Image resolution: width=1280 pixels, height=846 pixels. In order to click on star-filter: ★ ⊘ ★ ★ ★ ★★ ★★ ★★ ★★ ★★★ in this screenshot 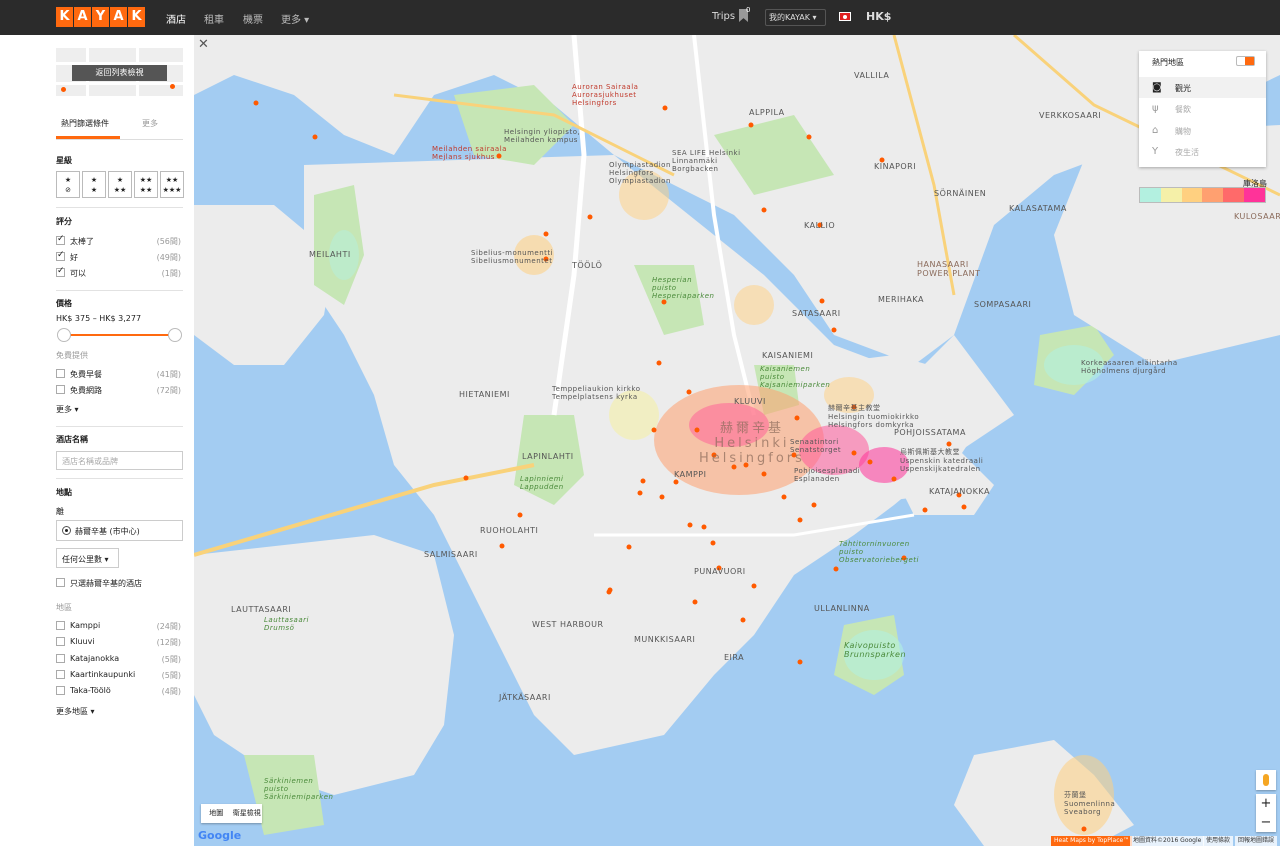, I will do `click(120, 184)`.